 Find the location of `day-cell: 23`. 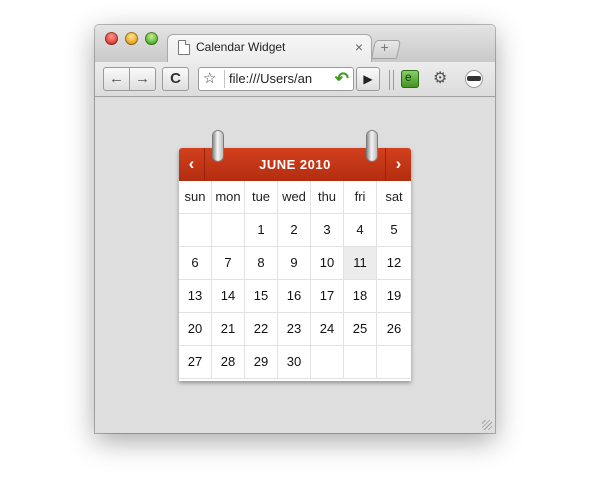

day-cell: 23 is located at coordinates (294, 329).